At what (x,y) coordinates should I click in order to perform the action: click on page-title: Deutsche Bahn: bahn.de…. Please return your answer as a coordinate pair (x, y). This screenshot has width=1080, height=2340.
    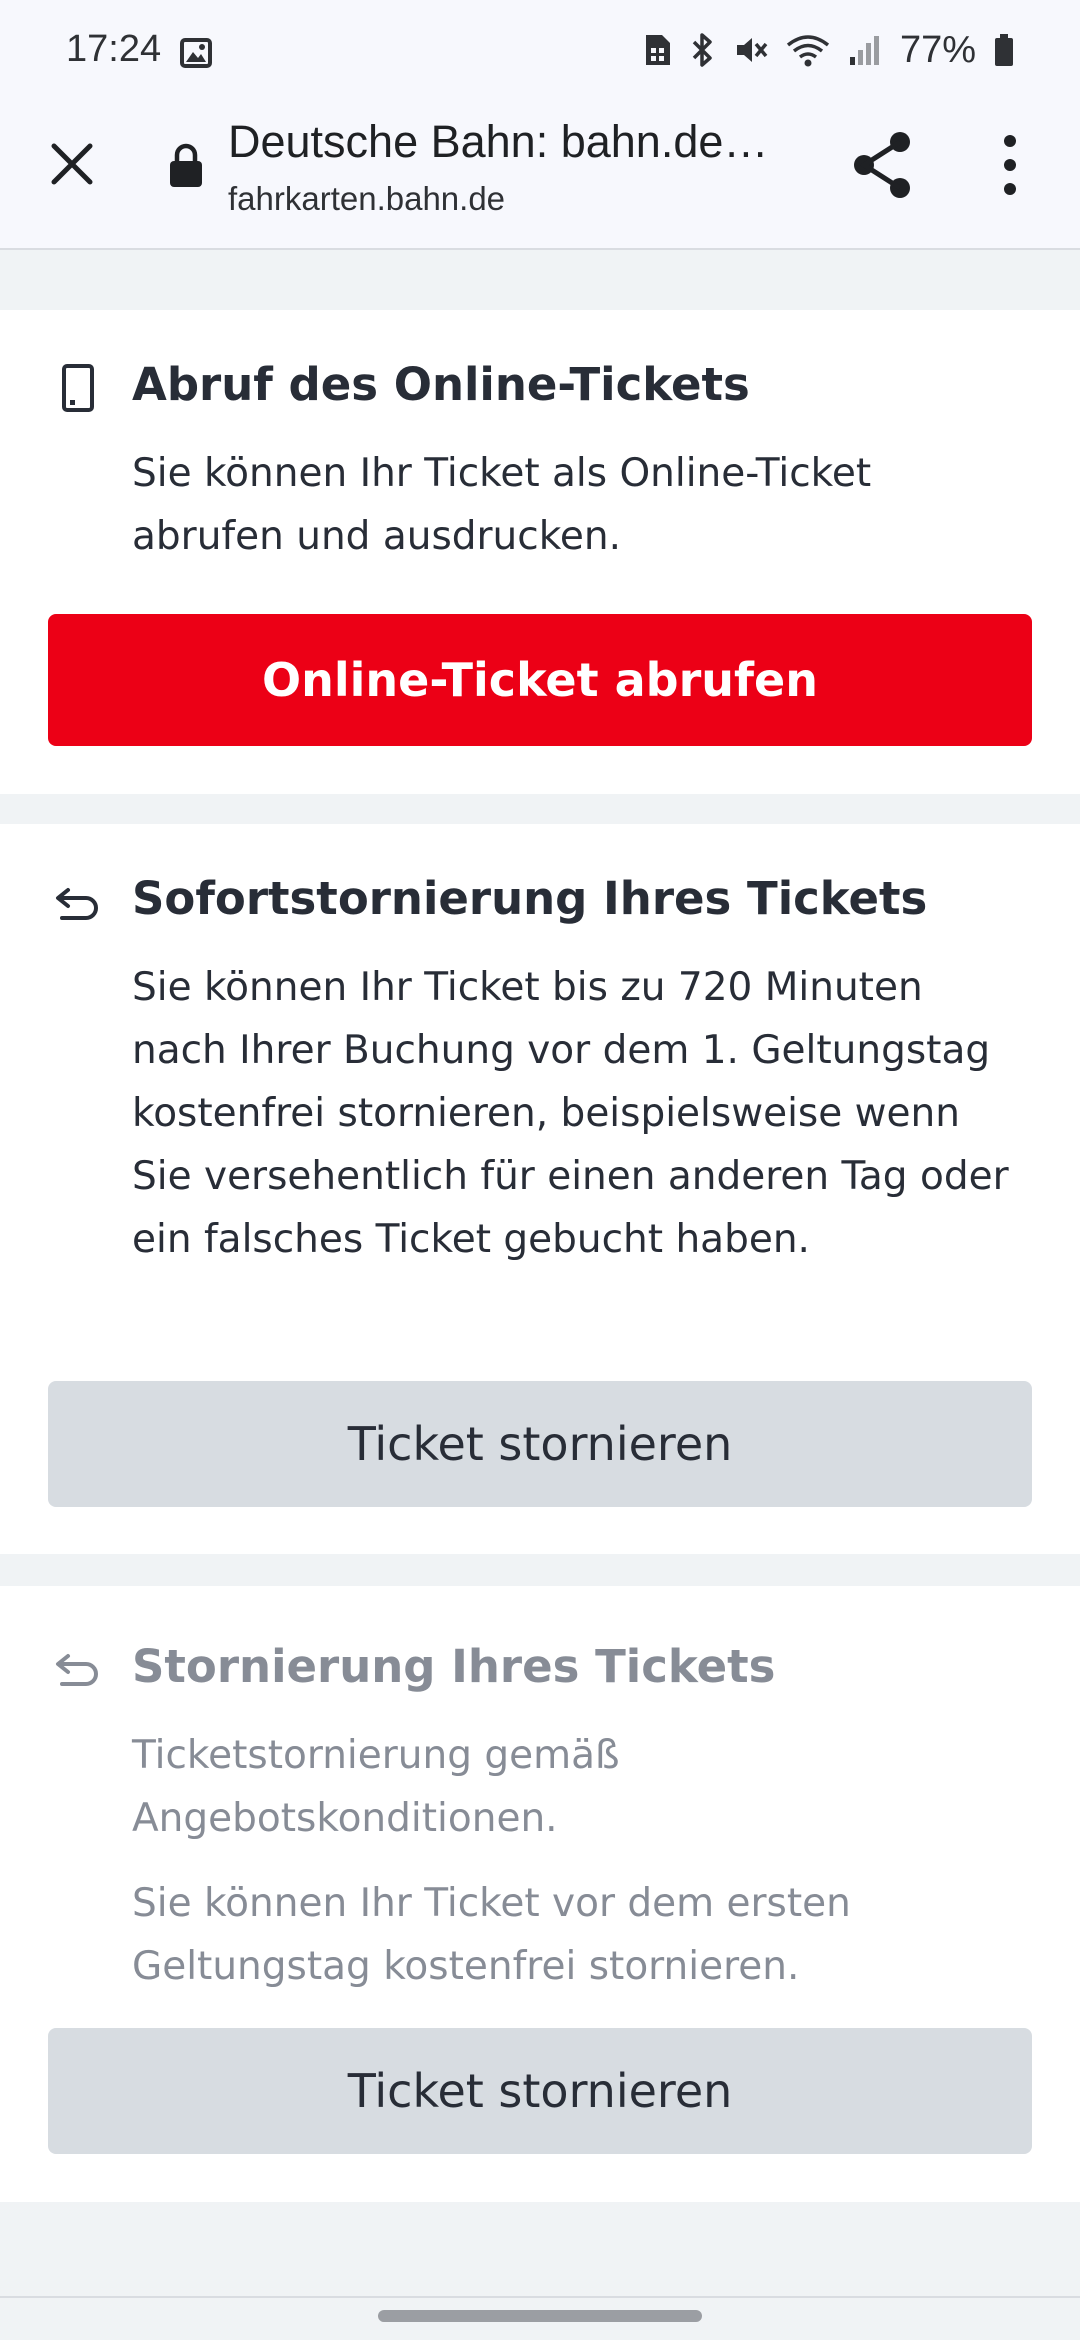
    Looking at the image, I should click on (508, 142).